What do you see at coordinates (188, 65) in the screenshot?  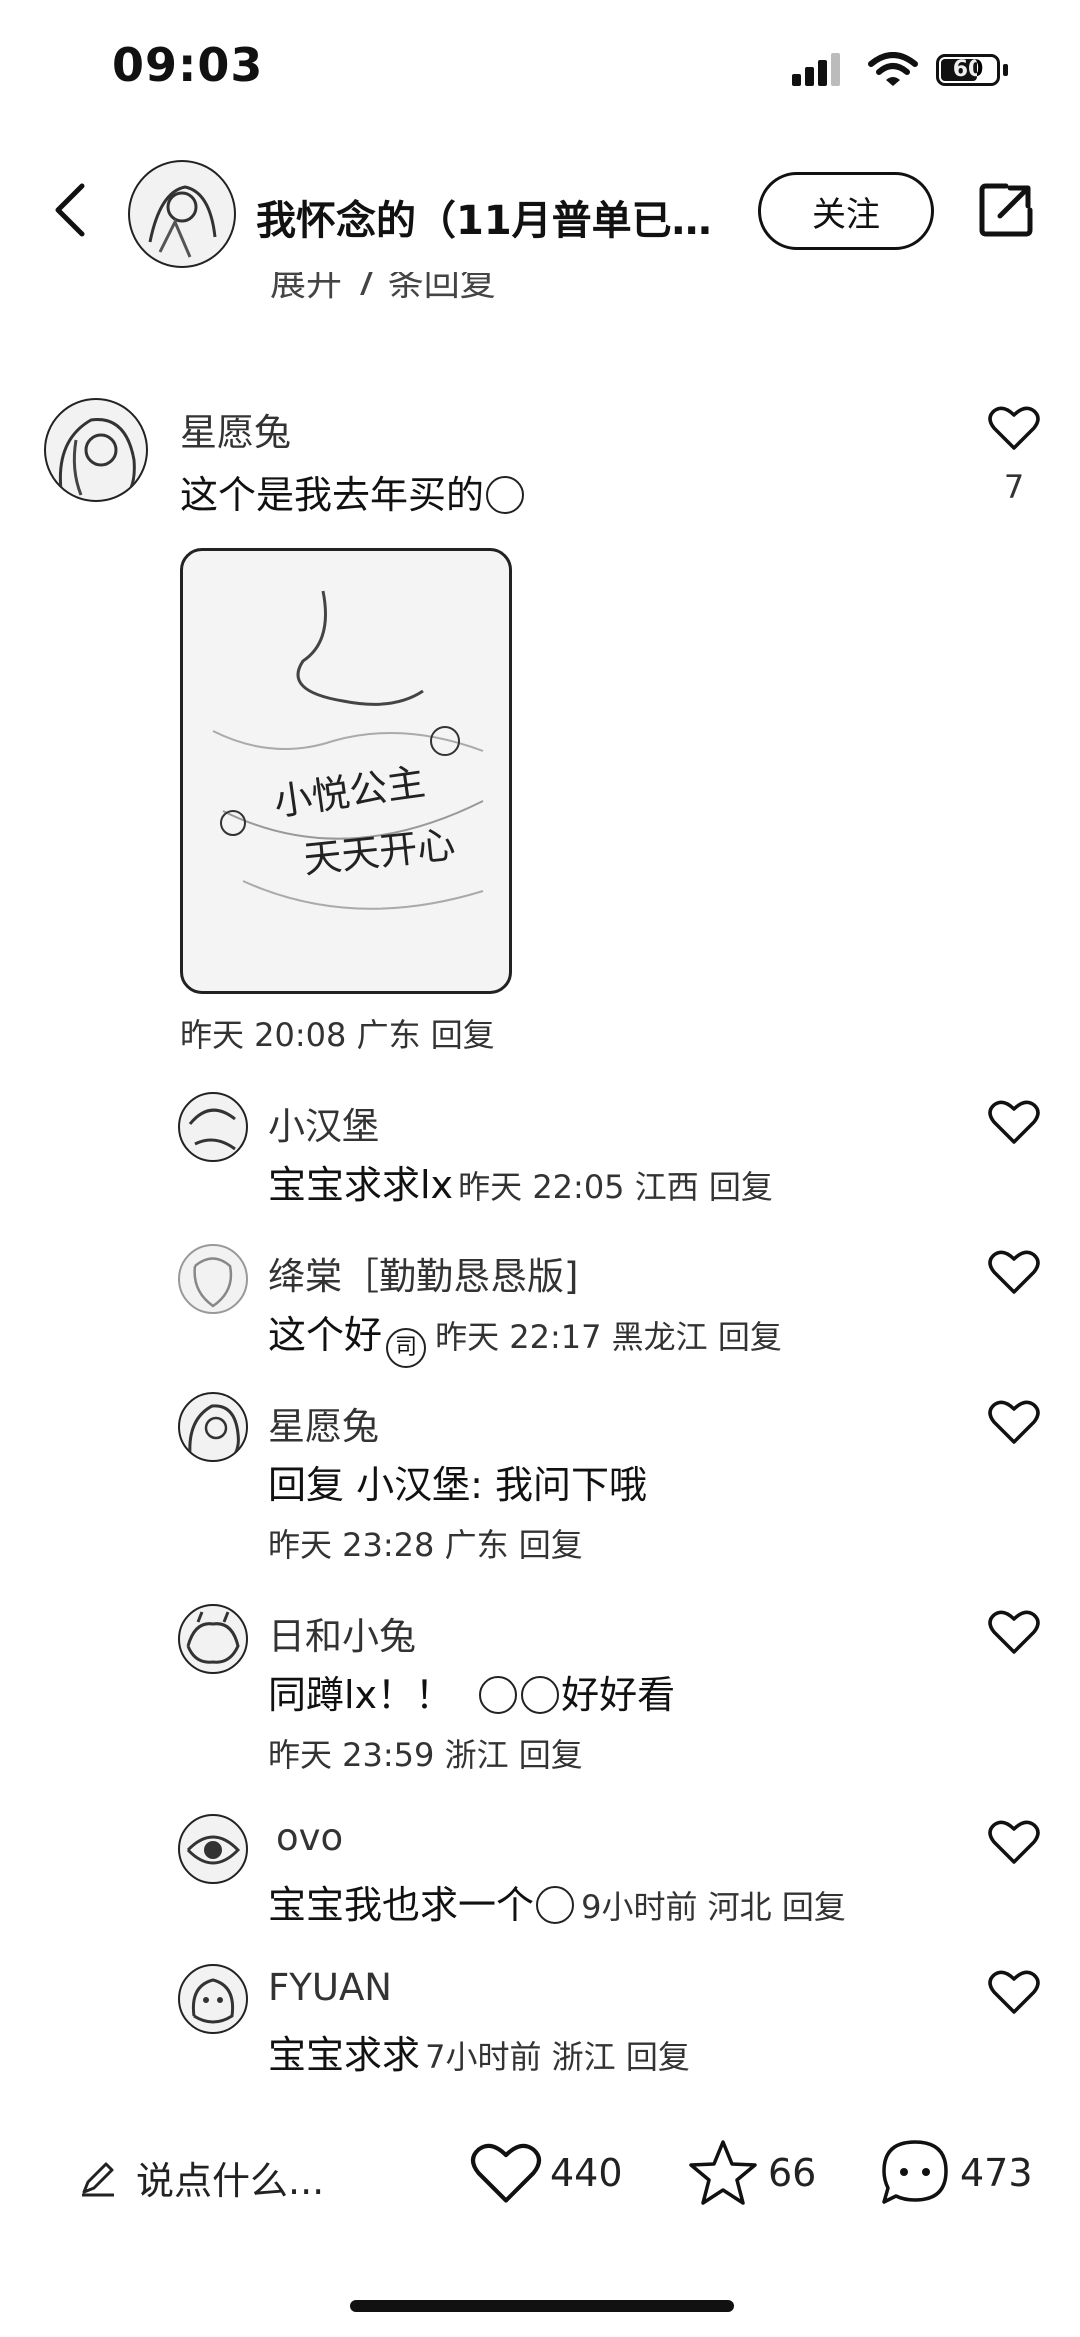 I see `status-time: 09:03` at bounding box center [188, 65].